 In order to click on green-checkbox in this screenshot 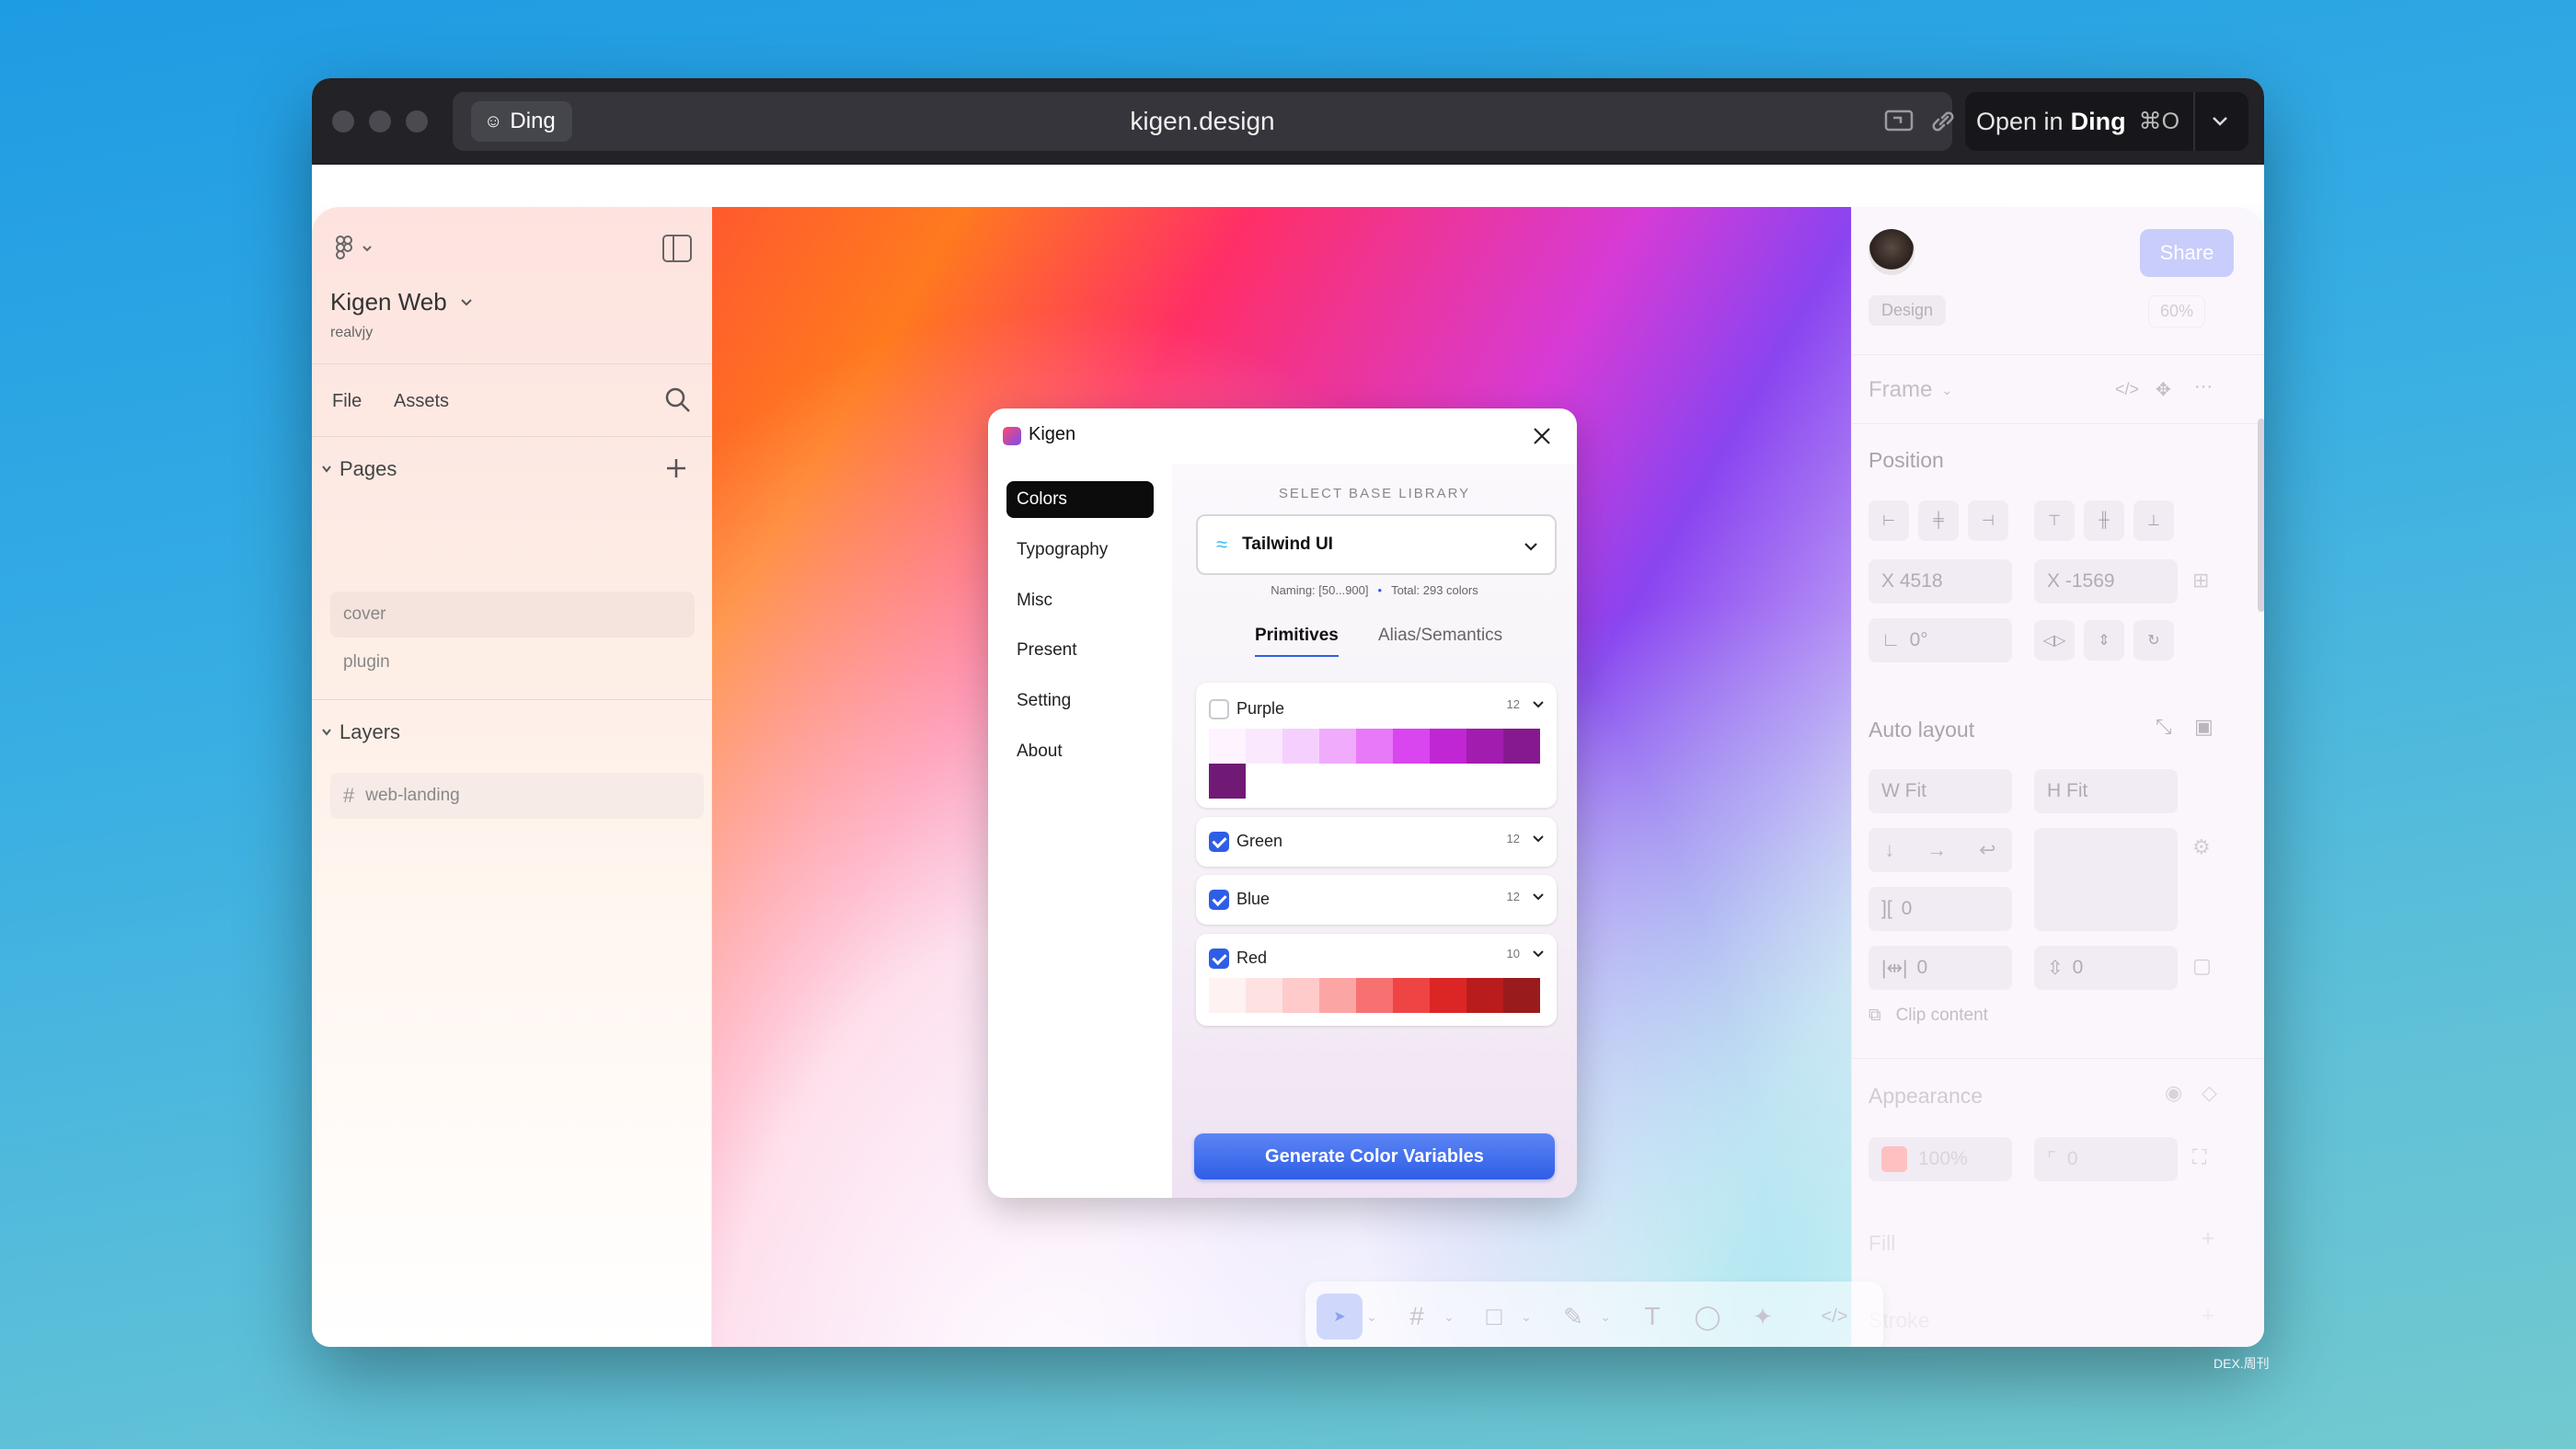, I will do `click(1219, 842)`.